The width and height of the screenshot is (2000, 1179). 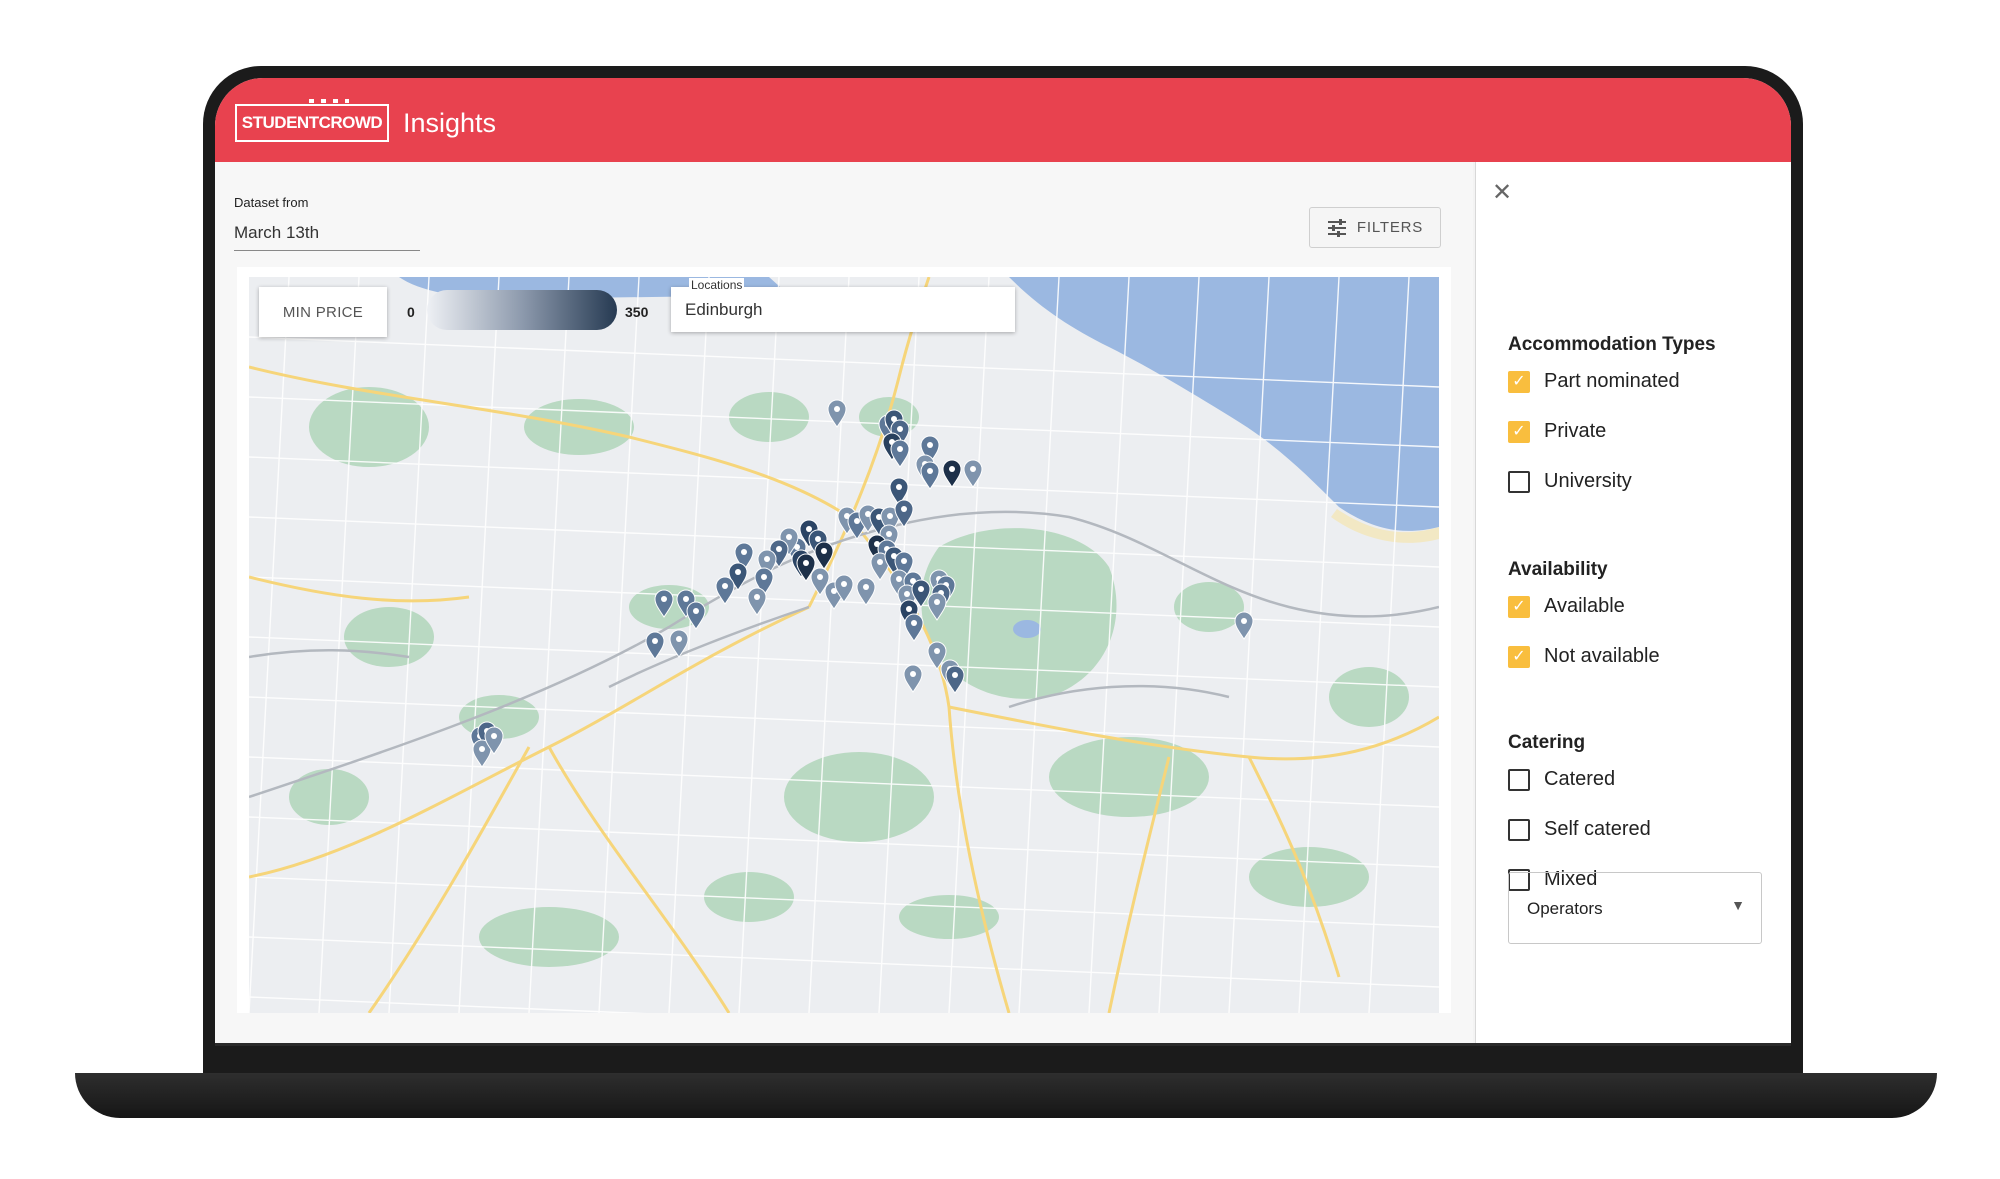 What do you see at coordinates (1580, 779) in the screenshot?
I see `filter-option-label: Catered` at bounding box center [1580, 779].